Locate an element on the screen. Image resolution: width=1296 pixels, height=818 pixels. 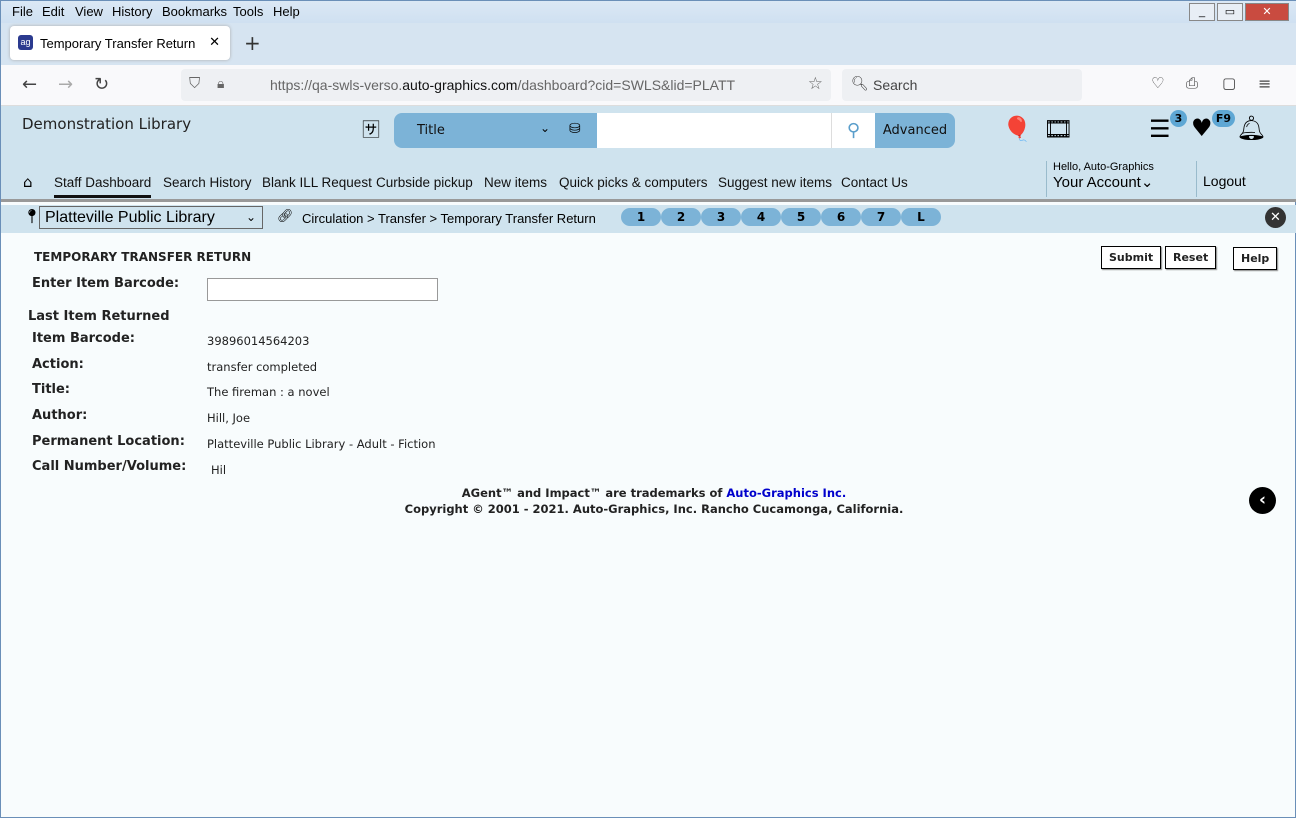
reload-button: ↻ is located at coordinates (101, 84).